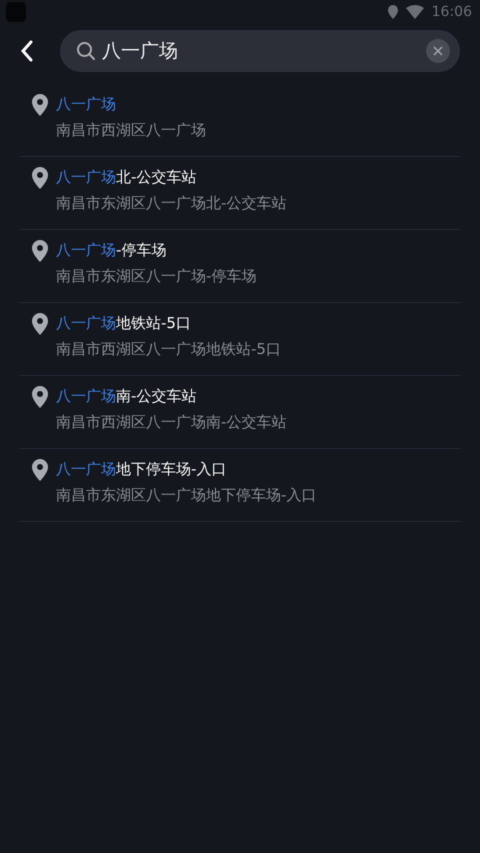  Describe the element at coordinates (142, 469) in the screenshot. I see `place-name: 八一广场地下停车场-入口` at that location.